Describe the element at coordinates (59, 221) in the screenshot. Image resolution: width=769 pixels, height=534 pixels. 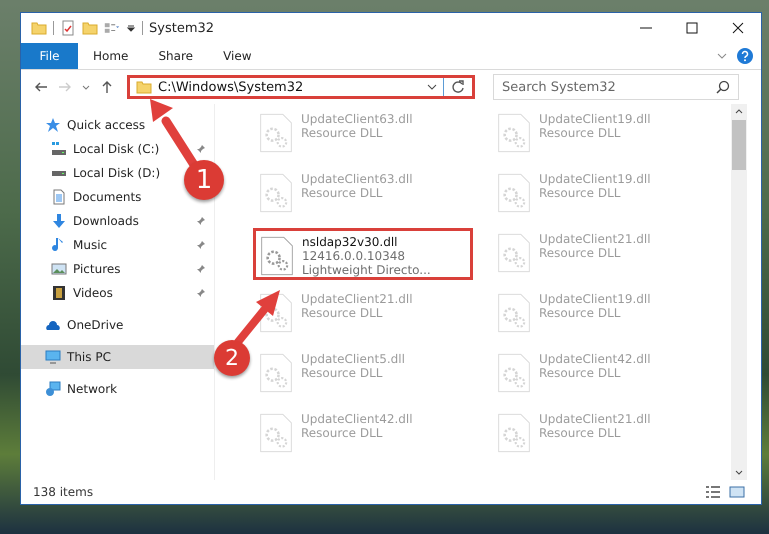
I see `down-arrow-icon` at that location.